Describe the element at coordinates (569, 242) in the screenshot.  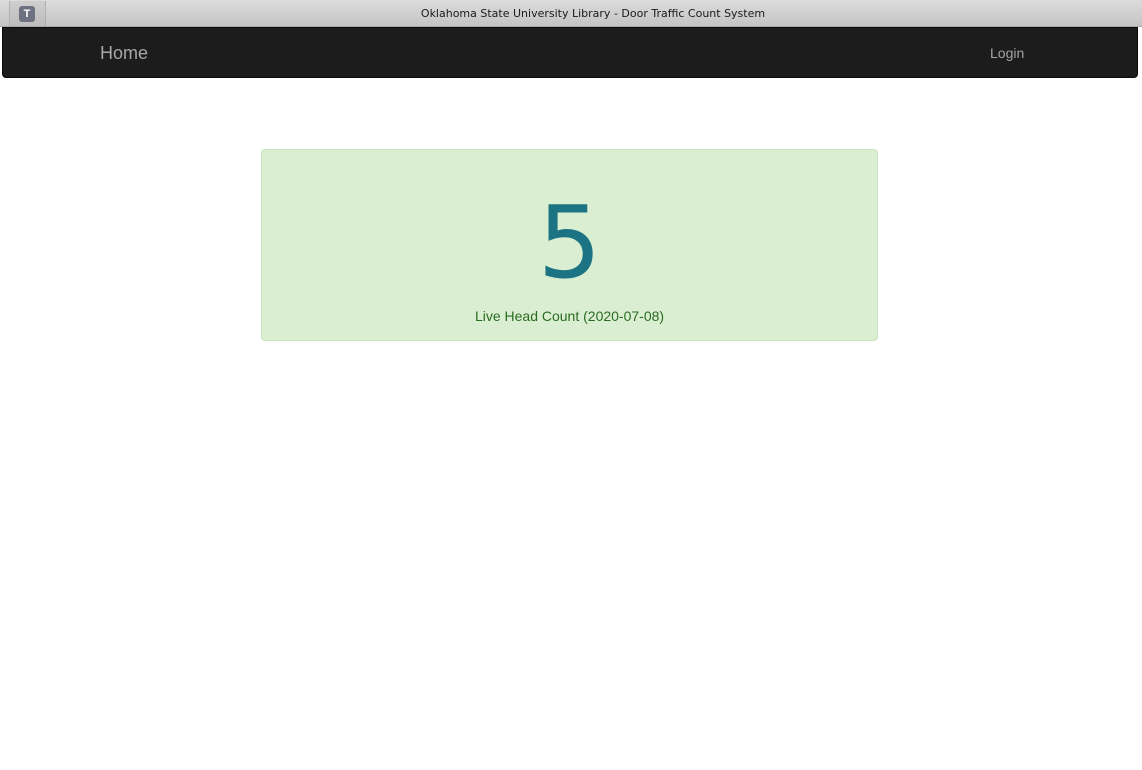
I see `headcount-value: 5` at that location.